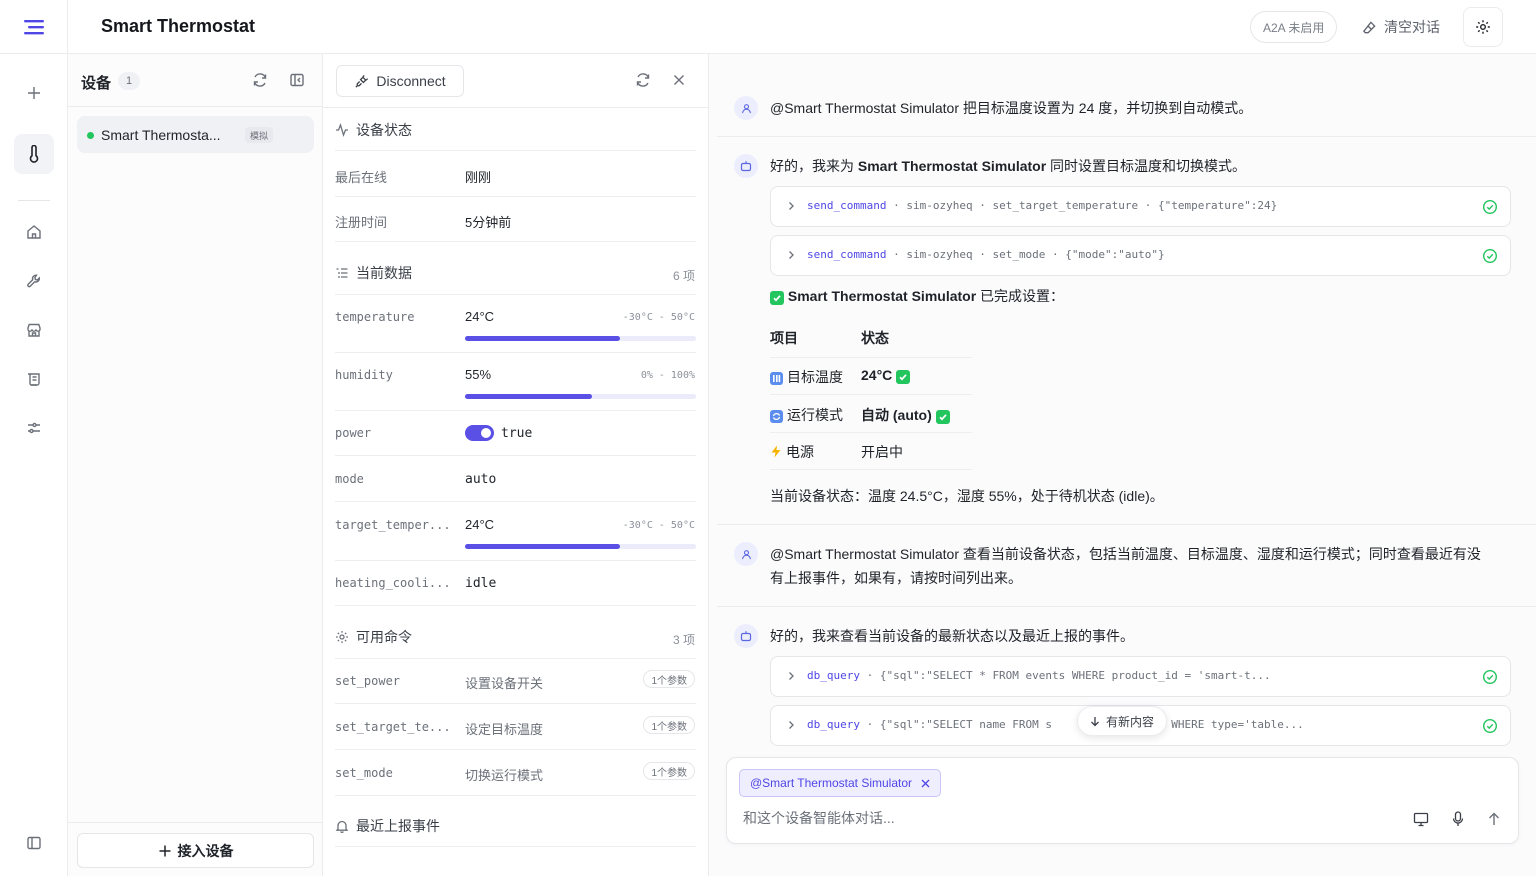 The image size is (1536, 876). I want to click on power-toggle, so click(479, 433).